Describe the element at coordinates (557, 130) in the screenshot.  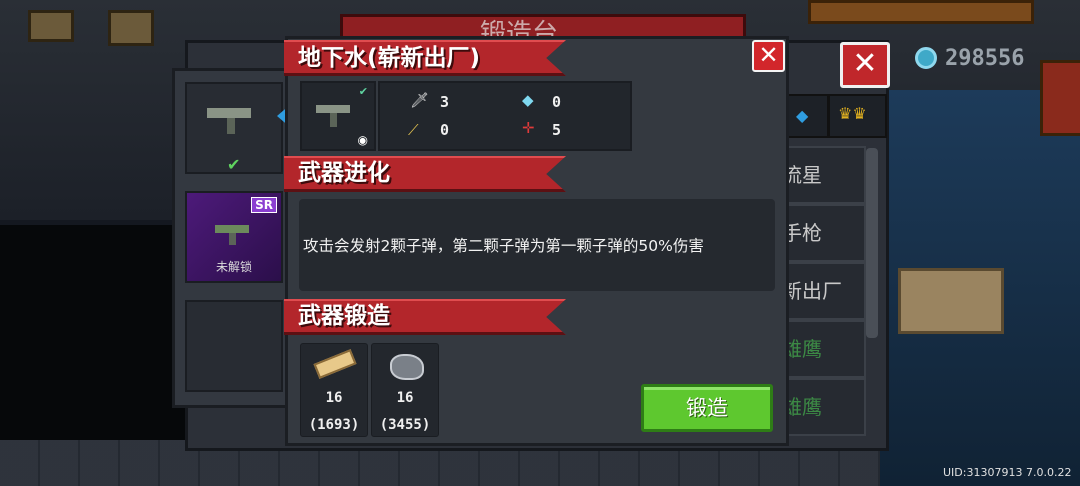
I see `stat-spread: 5` at that location.